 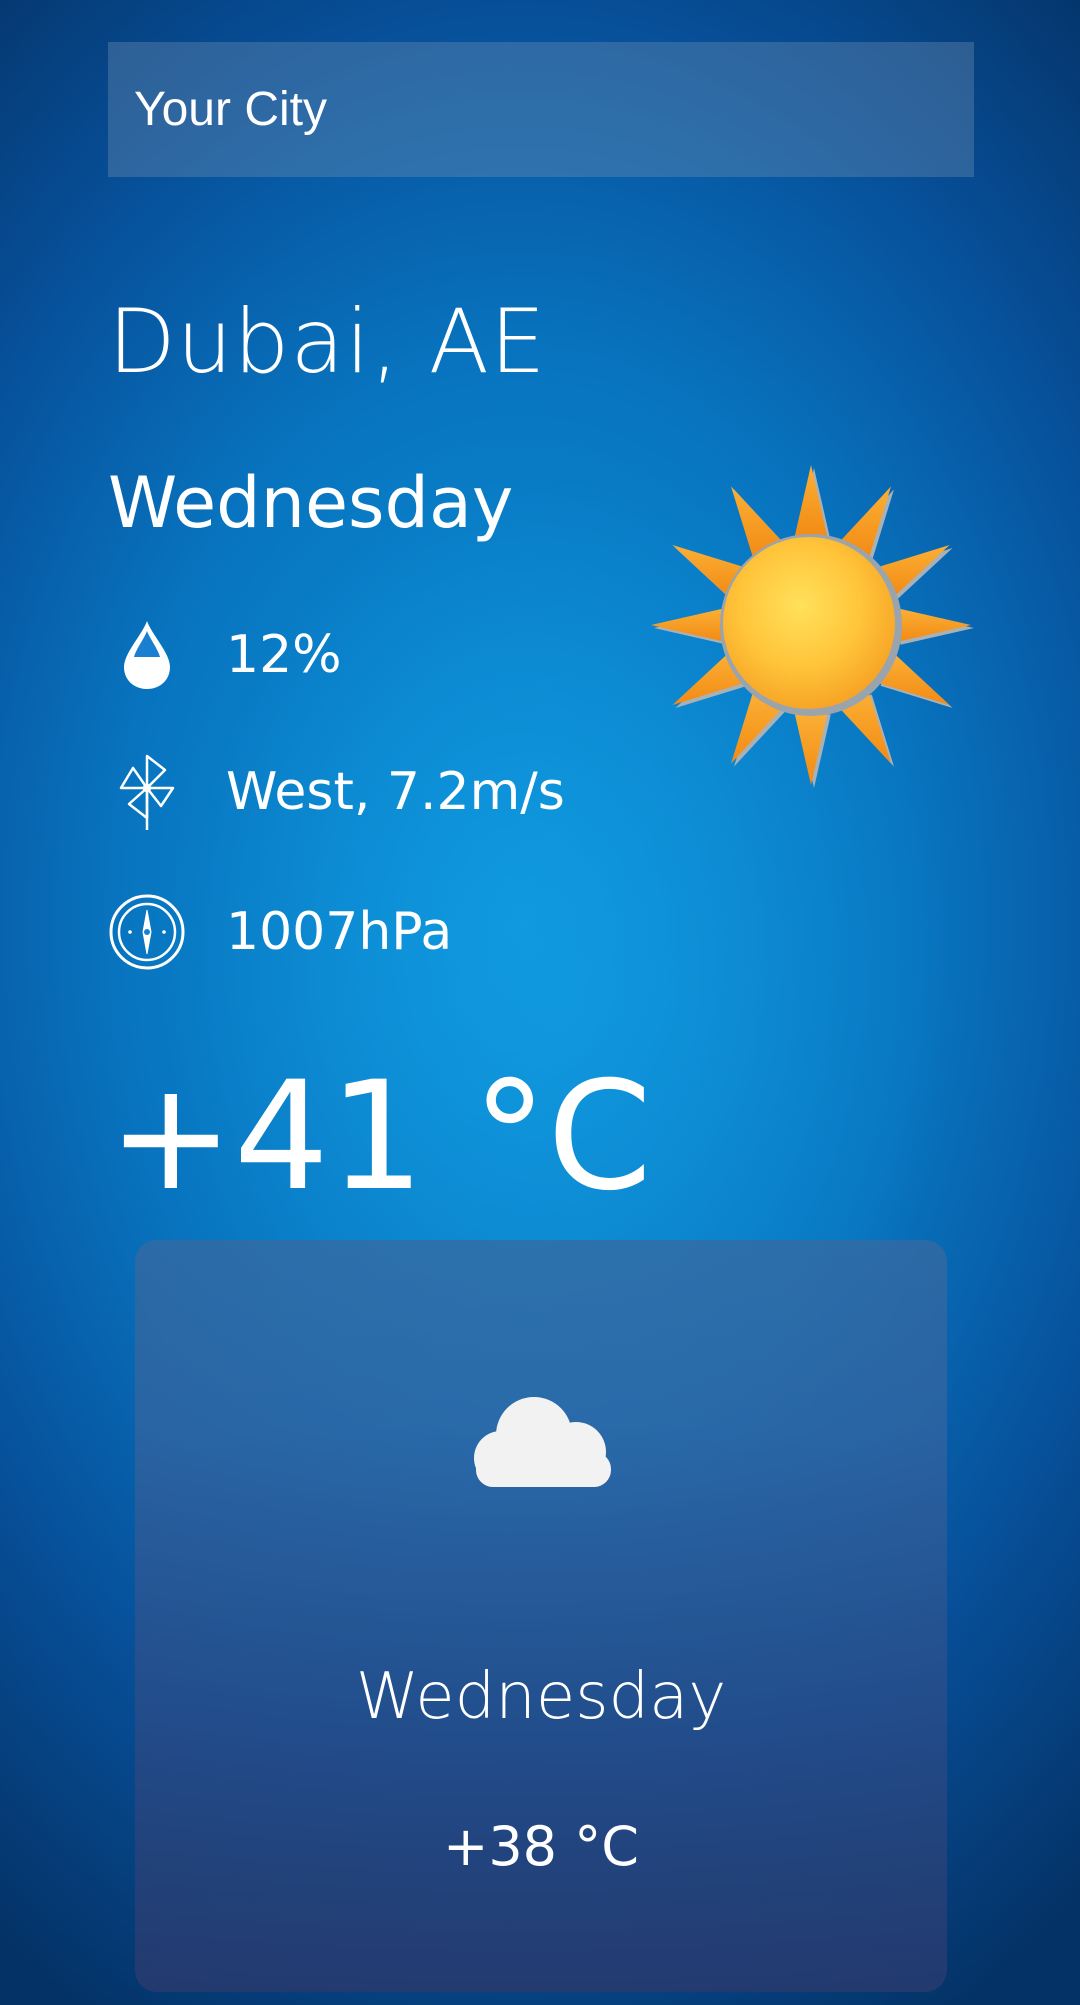 I want to click on pressure-row: 1007hPa, so click(x=280, y=932).